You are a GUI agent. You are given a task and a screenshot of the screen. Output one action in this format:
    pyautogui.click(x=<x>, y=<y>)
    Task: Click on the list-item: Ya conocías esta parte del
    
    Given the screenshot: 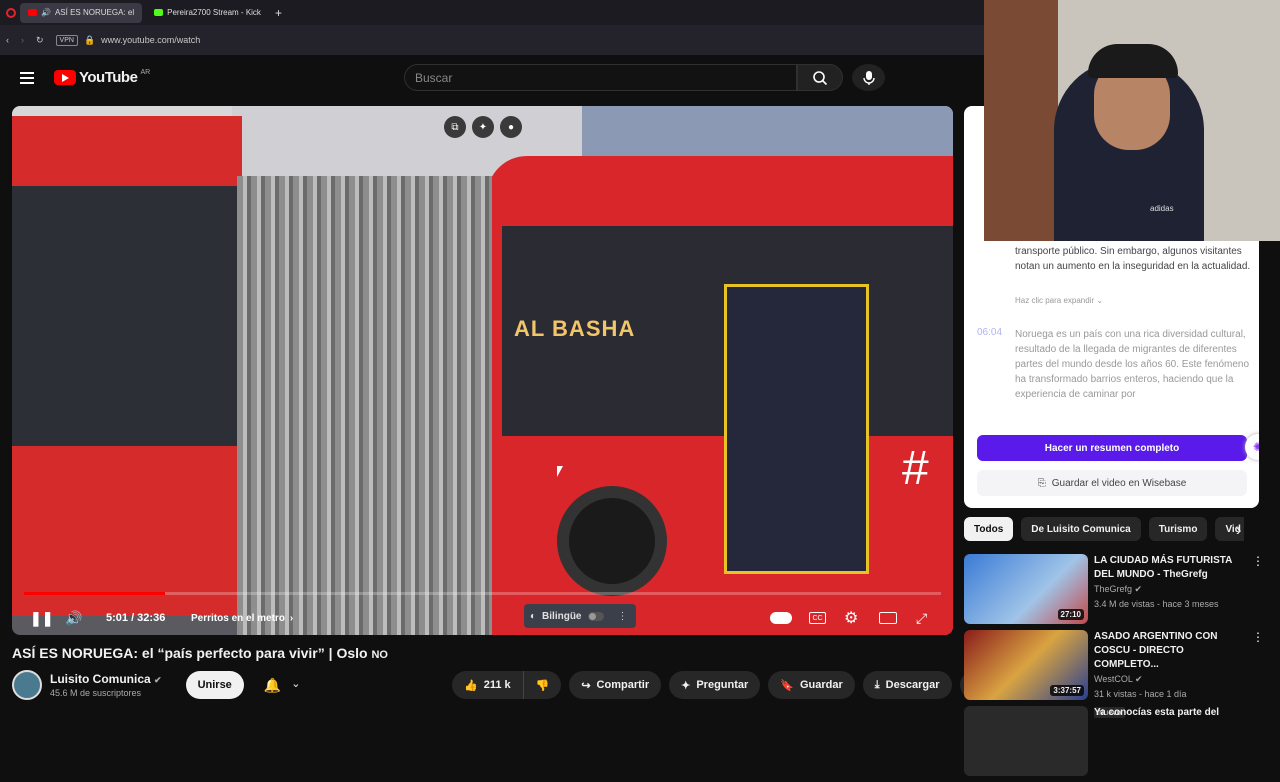 What is the action you would take?
    pyautogui.click(x=1116, y=744)
    